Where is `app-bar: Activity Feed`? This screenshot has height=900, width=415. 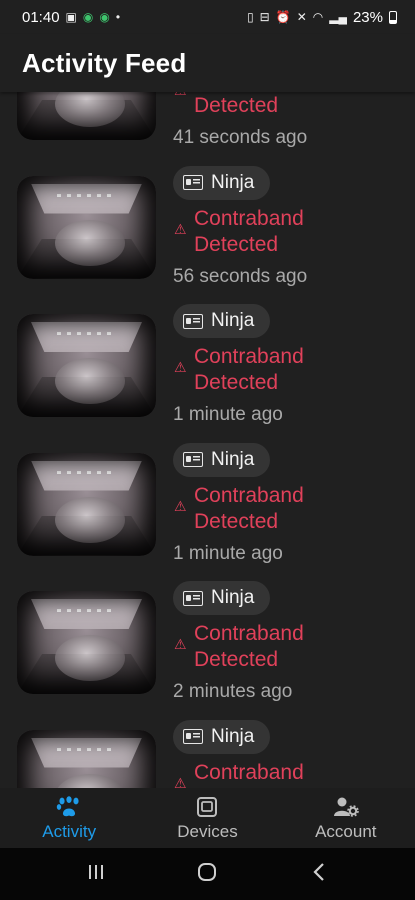
app-bar: Activity Feed is located at coordinates (207, 63).